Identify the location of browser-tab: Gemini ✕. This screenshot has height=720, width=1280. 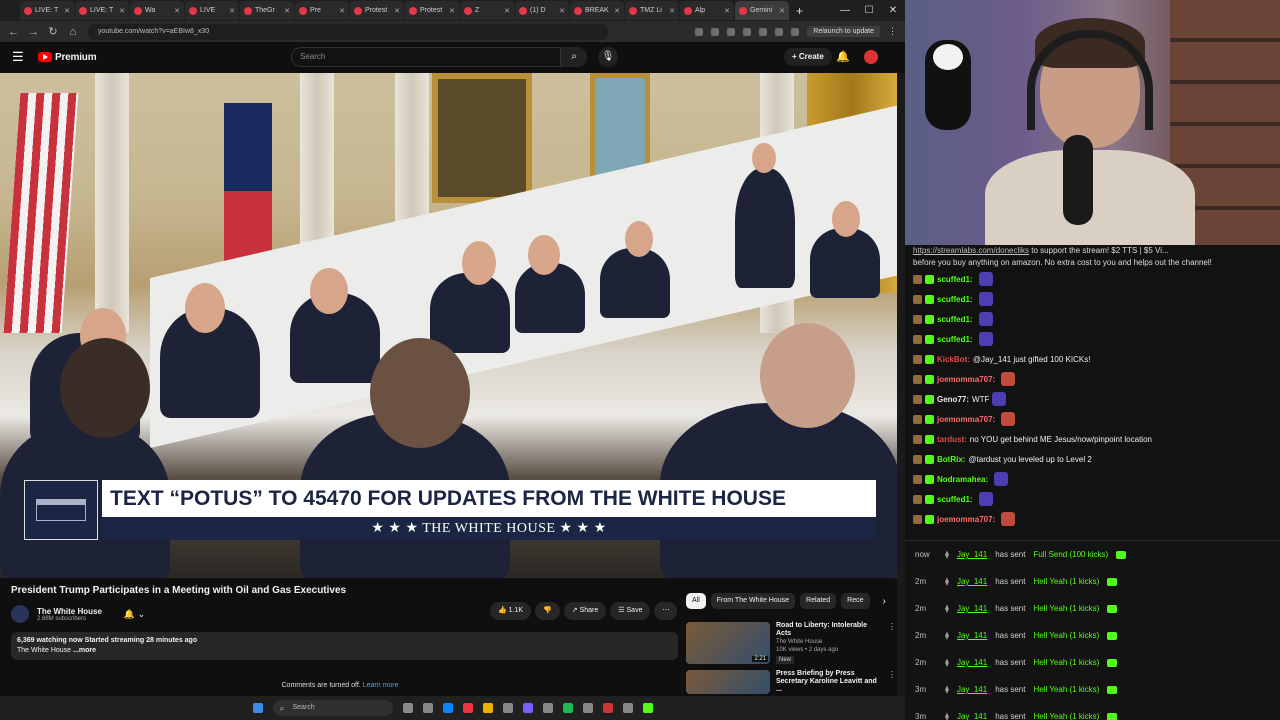
(762, 10).